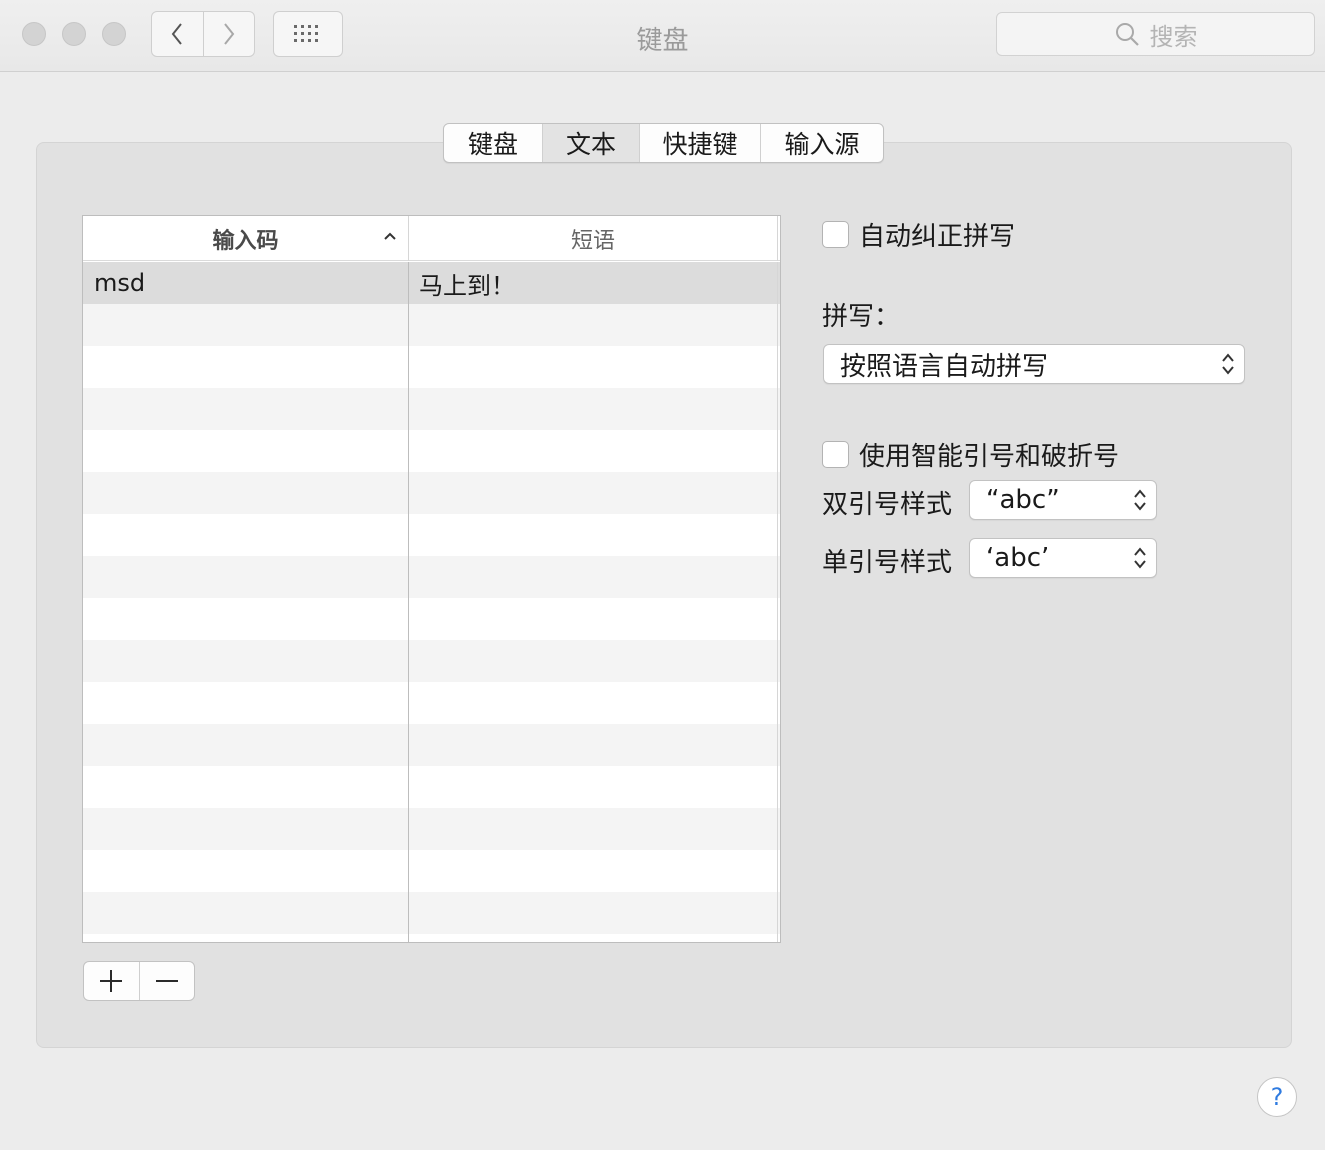 This screenshot has height=1150, width=1325. Describe the element at coordinates (1063, 558) in the screenshot. I see `single-quotes-popup: ‘abc’` at that location.